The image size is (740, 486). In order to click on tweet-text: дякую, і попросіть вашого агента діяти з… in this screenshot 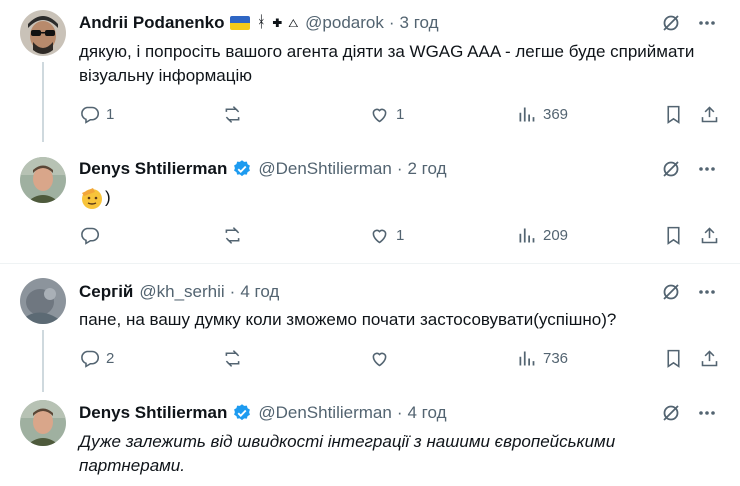, I will do `click(387, 63)`.